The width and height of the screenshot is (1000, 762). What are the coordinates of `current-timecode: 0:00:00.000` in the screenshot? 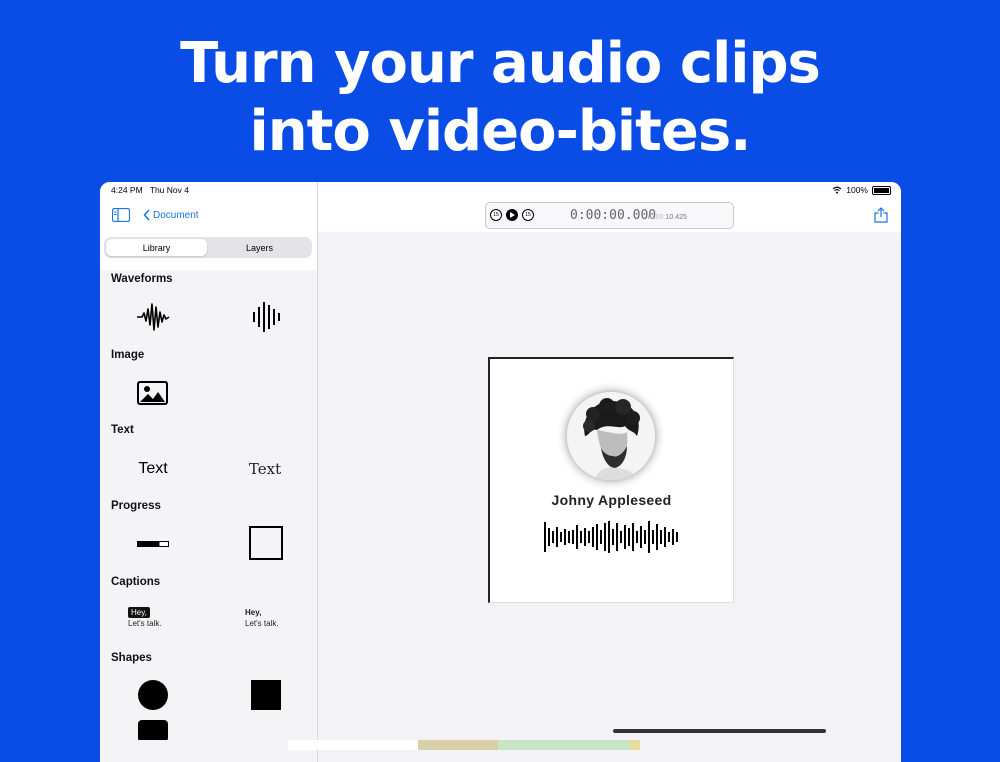 It's located at (613, 215).